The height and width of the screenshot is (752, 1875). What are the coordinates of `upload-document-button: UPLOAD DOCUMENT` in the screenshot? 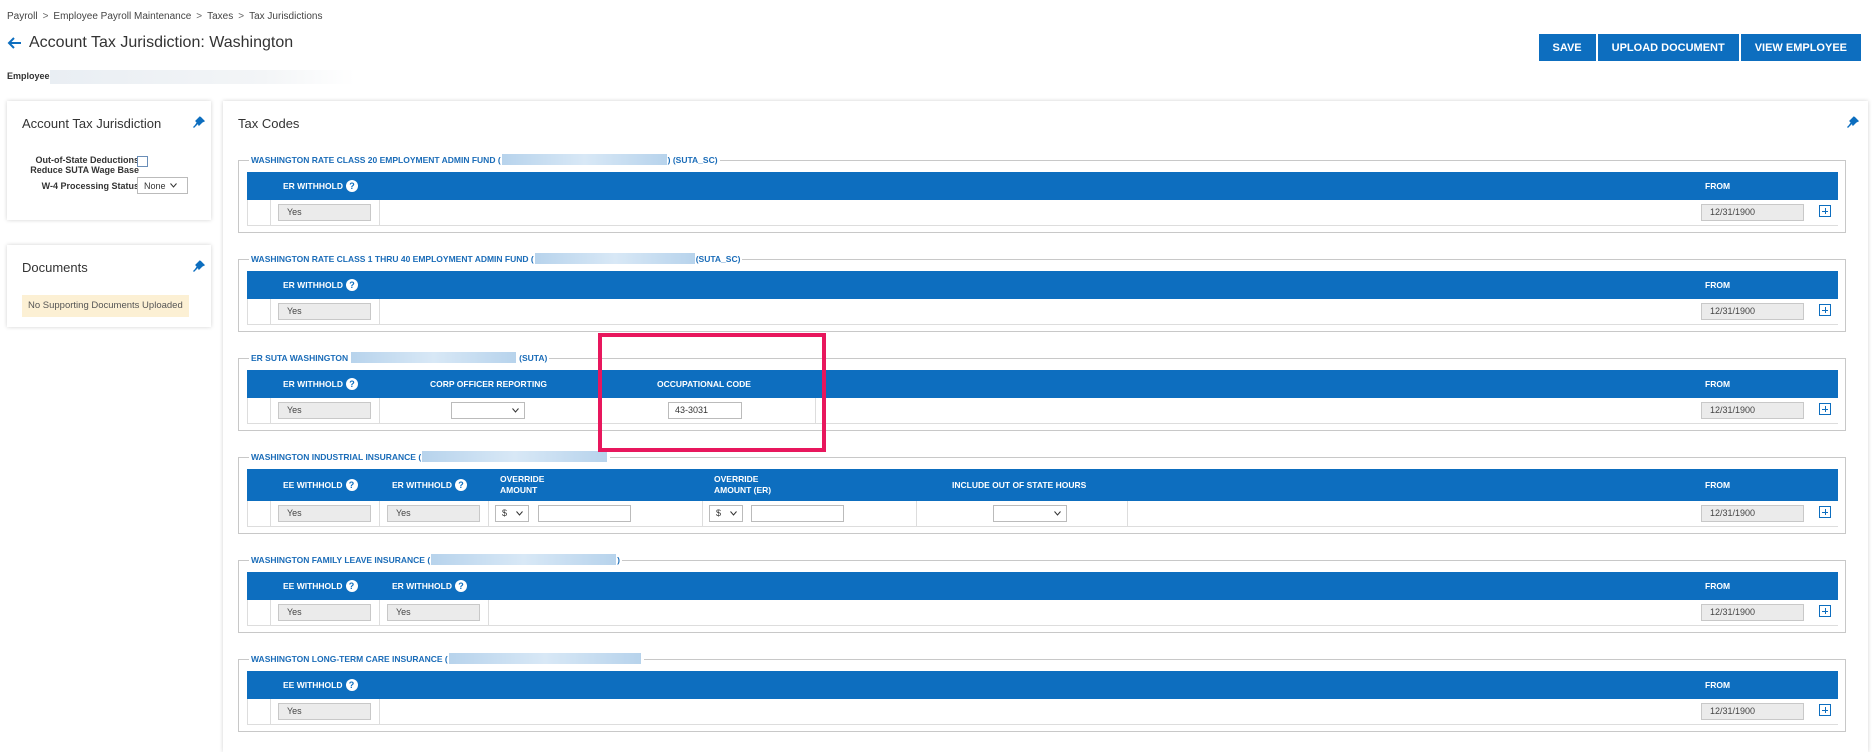 It's located at (1668, 47).